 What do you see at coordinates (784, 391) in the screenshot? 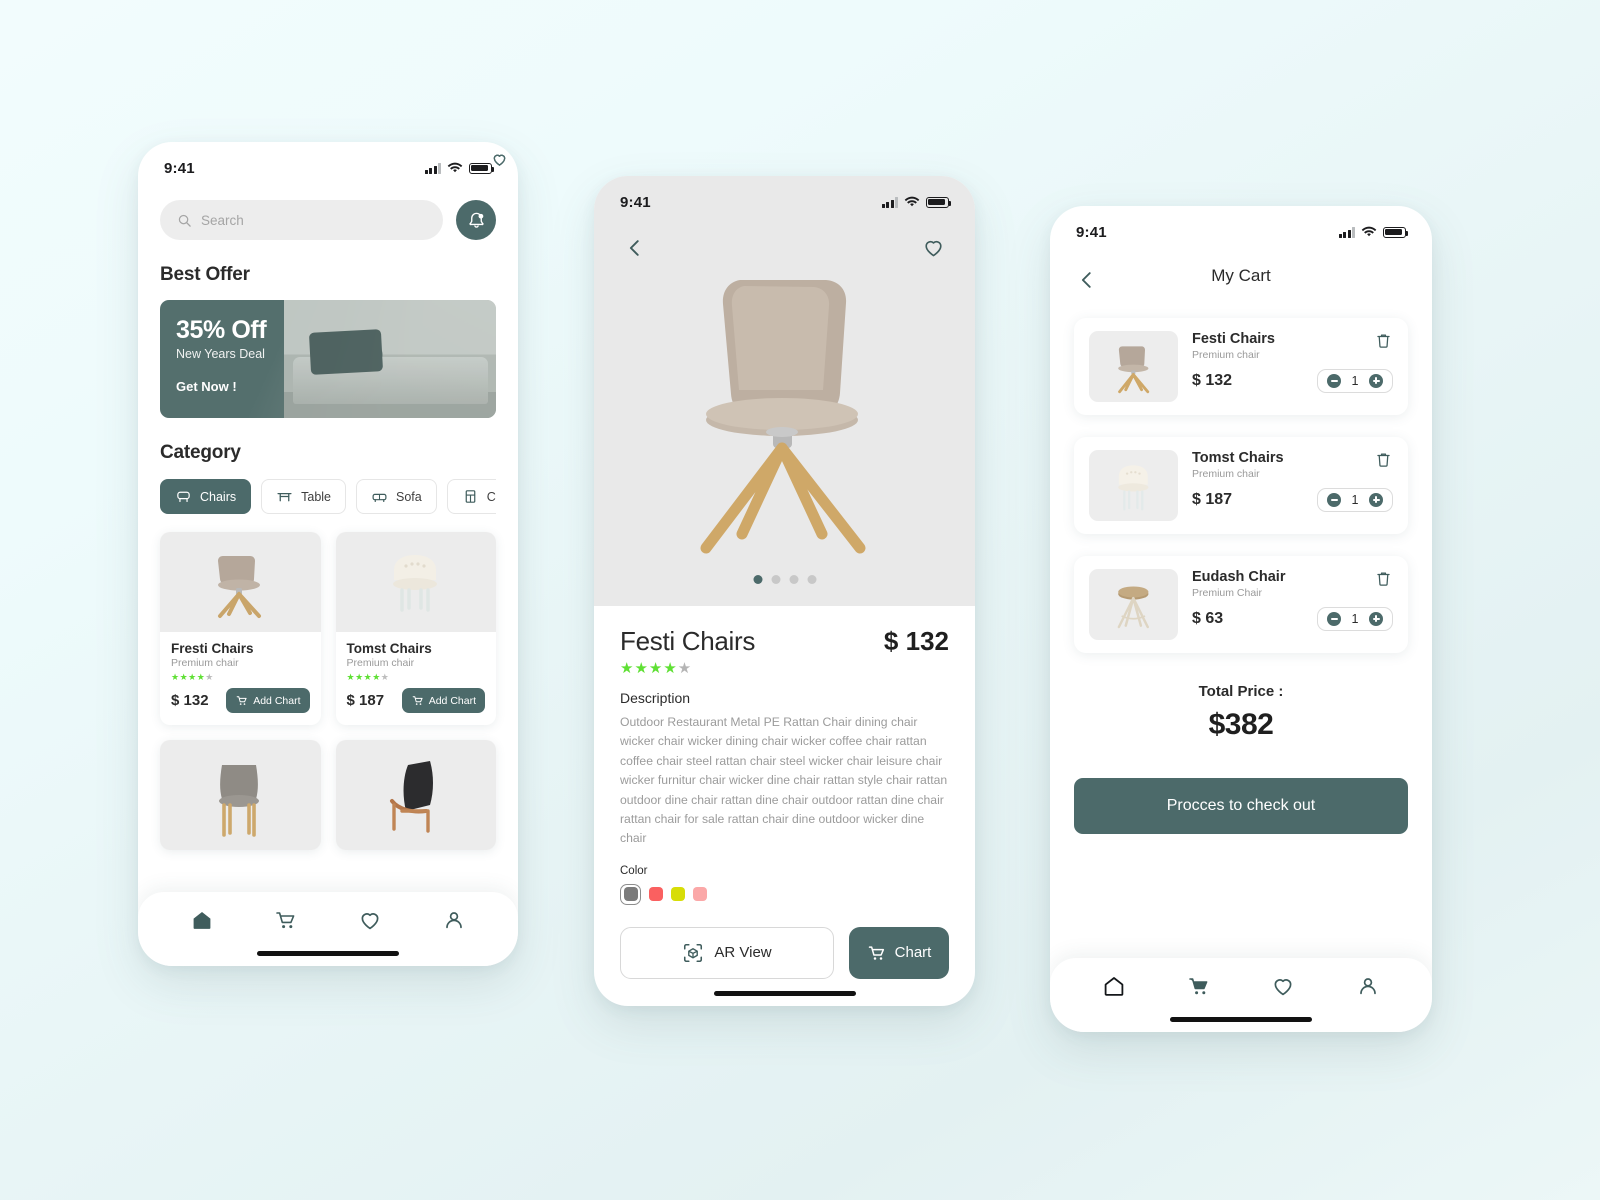
I see `product-hero: 9:41` at bounding box center [784, 391].